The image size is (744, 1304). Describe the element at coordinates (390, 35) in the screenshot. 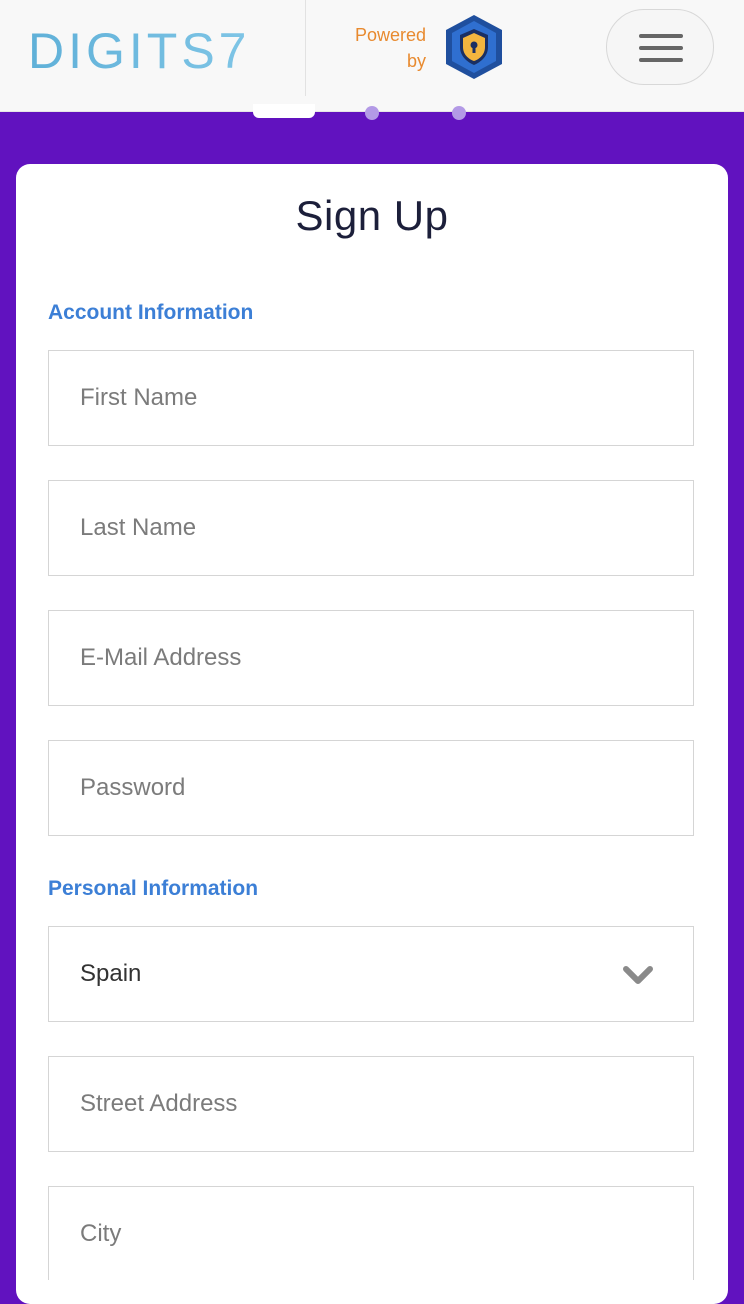

I see `powered-line1: Powered` at that location.